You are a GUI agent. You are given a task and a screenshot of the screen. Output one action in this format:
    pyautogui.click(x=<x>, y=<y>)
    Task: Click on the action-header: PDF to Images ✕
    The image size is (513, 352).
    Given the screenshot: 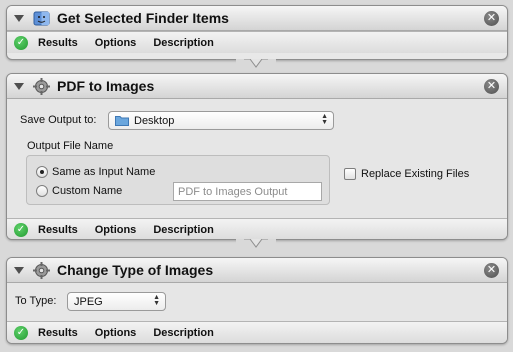 What is the action you would take?
    pyautogui.click(x=257, y=86)
    